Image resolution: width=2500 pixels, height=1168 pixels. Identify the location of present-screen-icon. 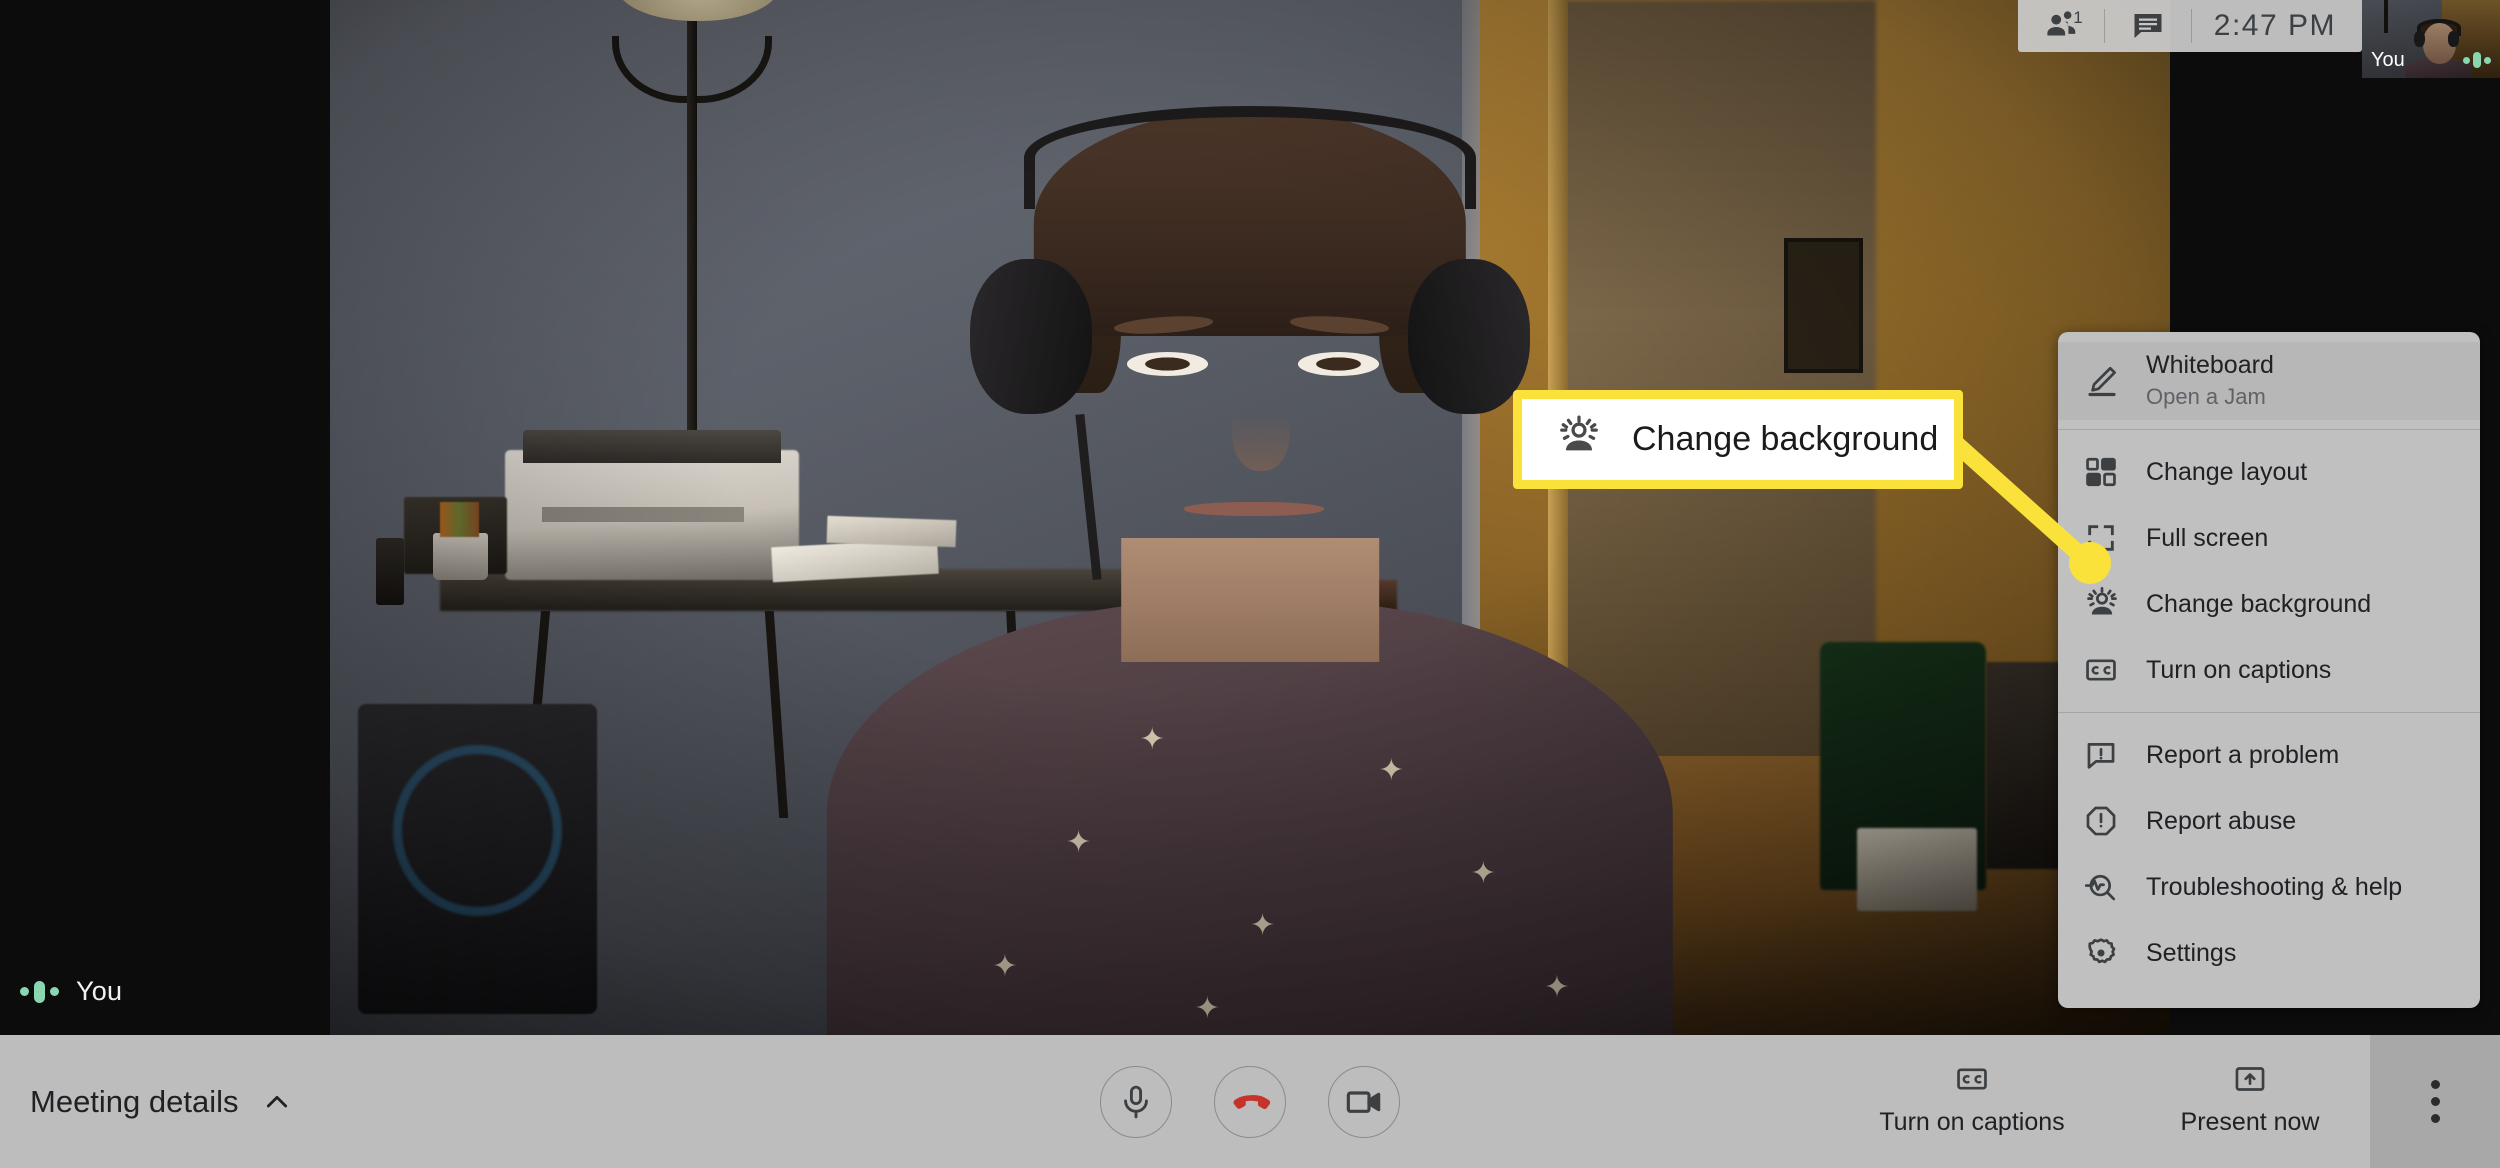
(2250, 1079).